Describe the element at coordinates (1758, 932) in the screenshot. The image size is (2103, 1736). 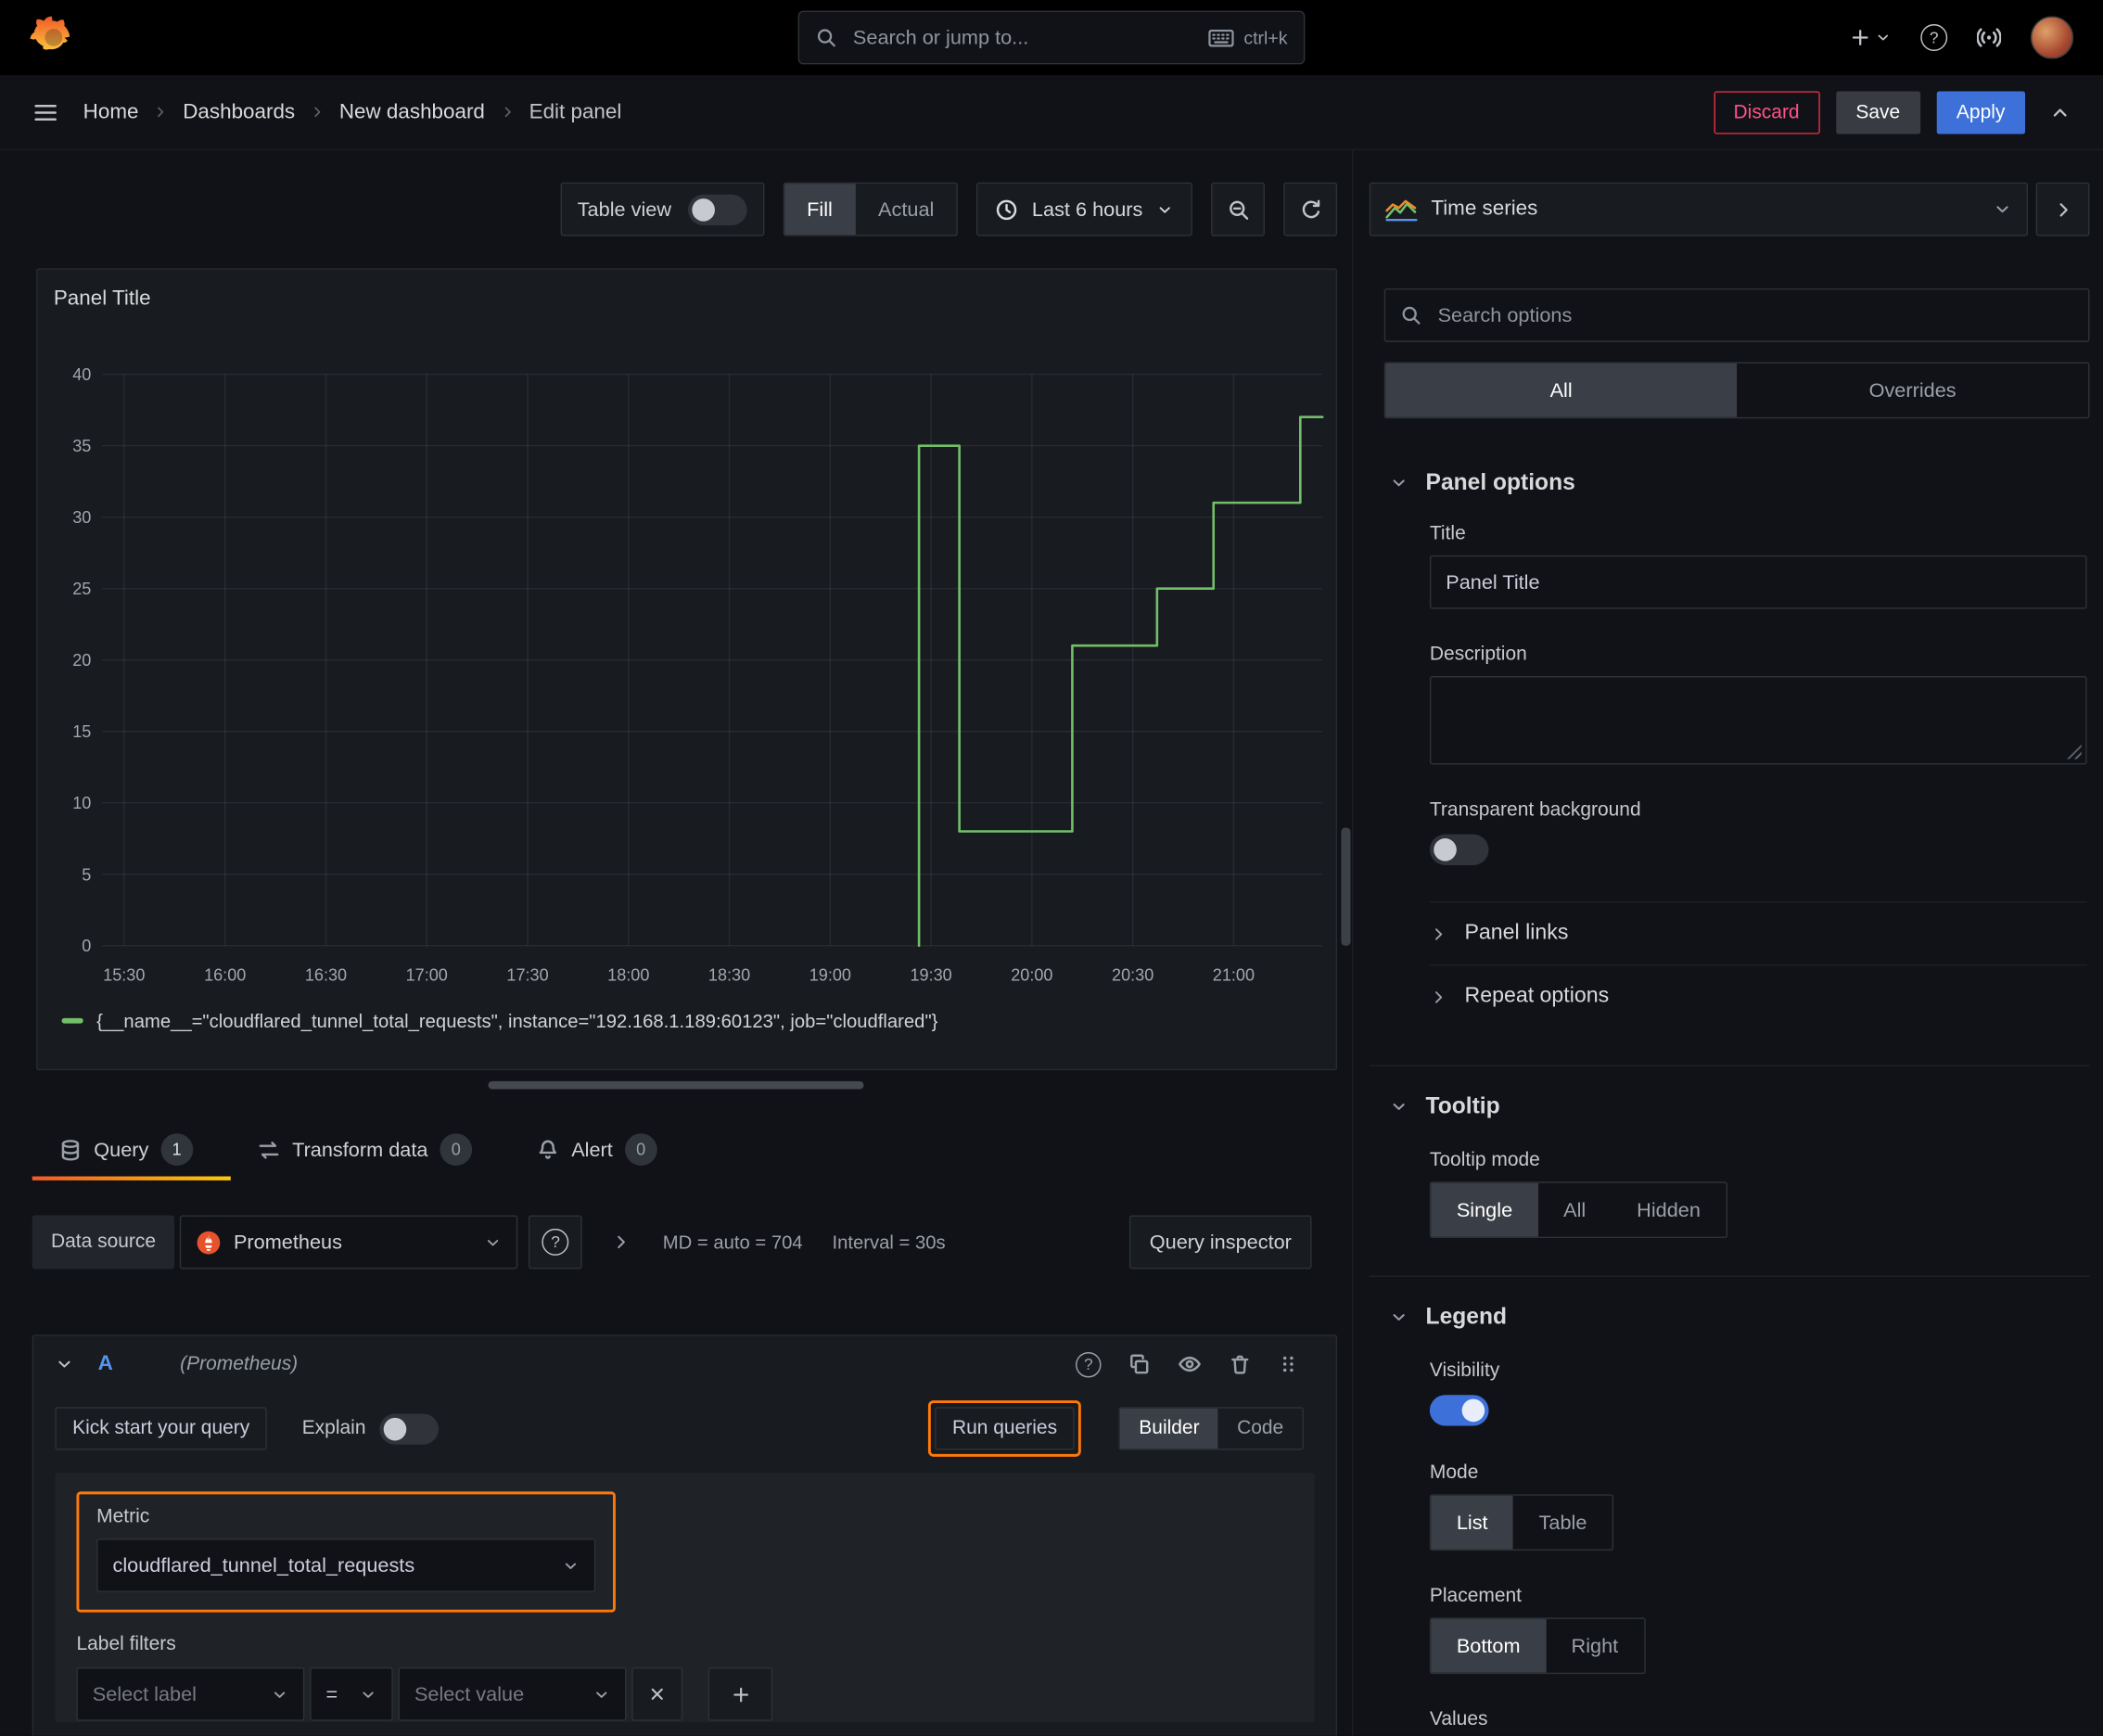
I see `panel-links-header: Panel links` at that location.